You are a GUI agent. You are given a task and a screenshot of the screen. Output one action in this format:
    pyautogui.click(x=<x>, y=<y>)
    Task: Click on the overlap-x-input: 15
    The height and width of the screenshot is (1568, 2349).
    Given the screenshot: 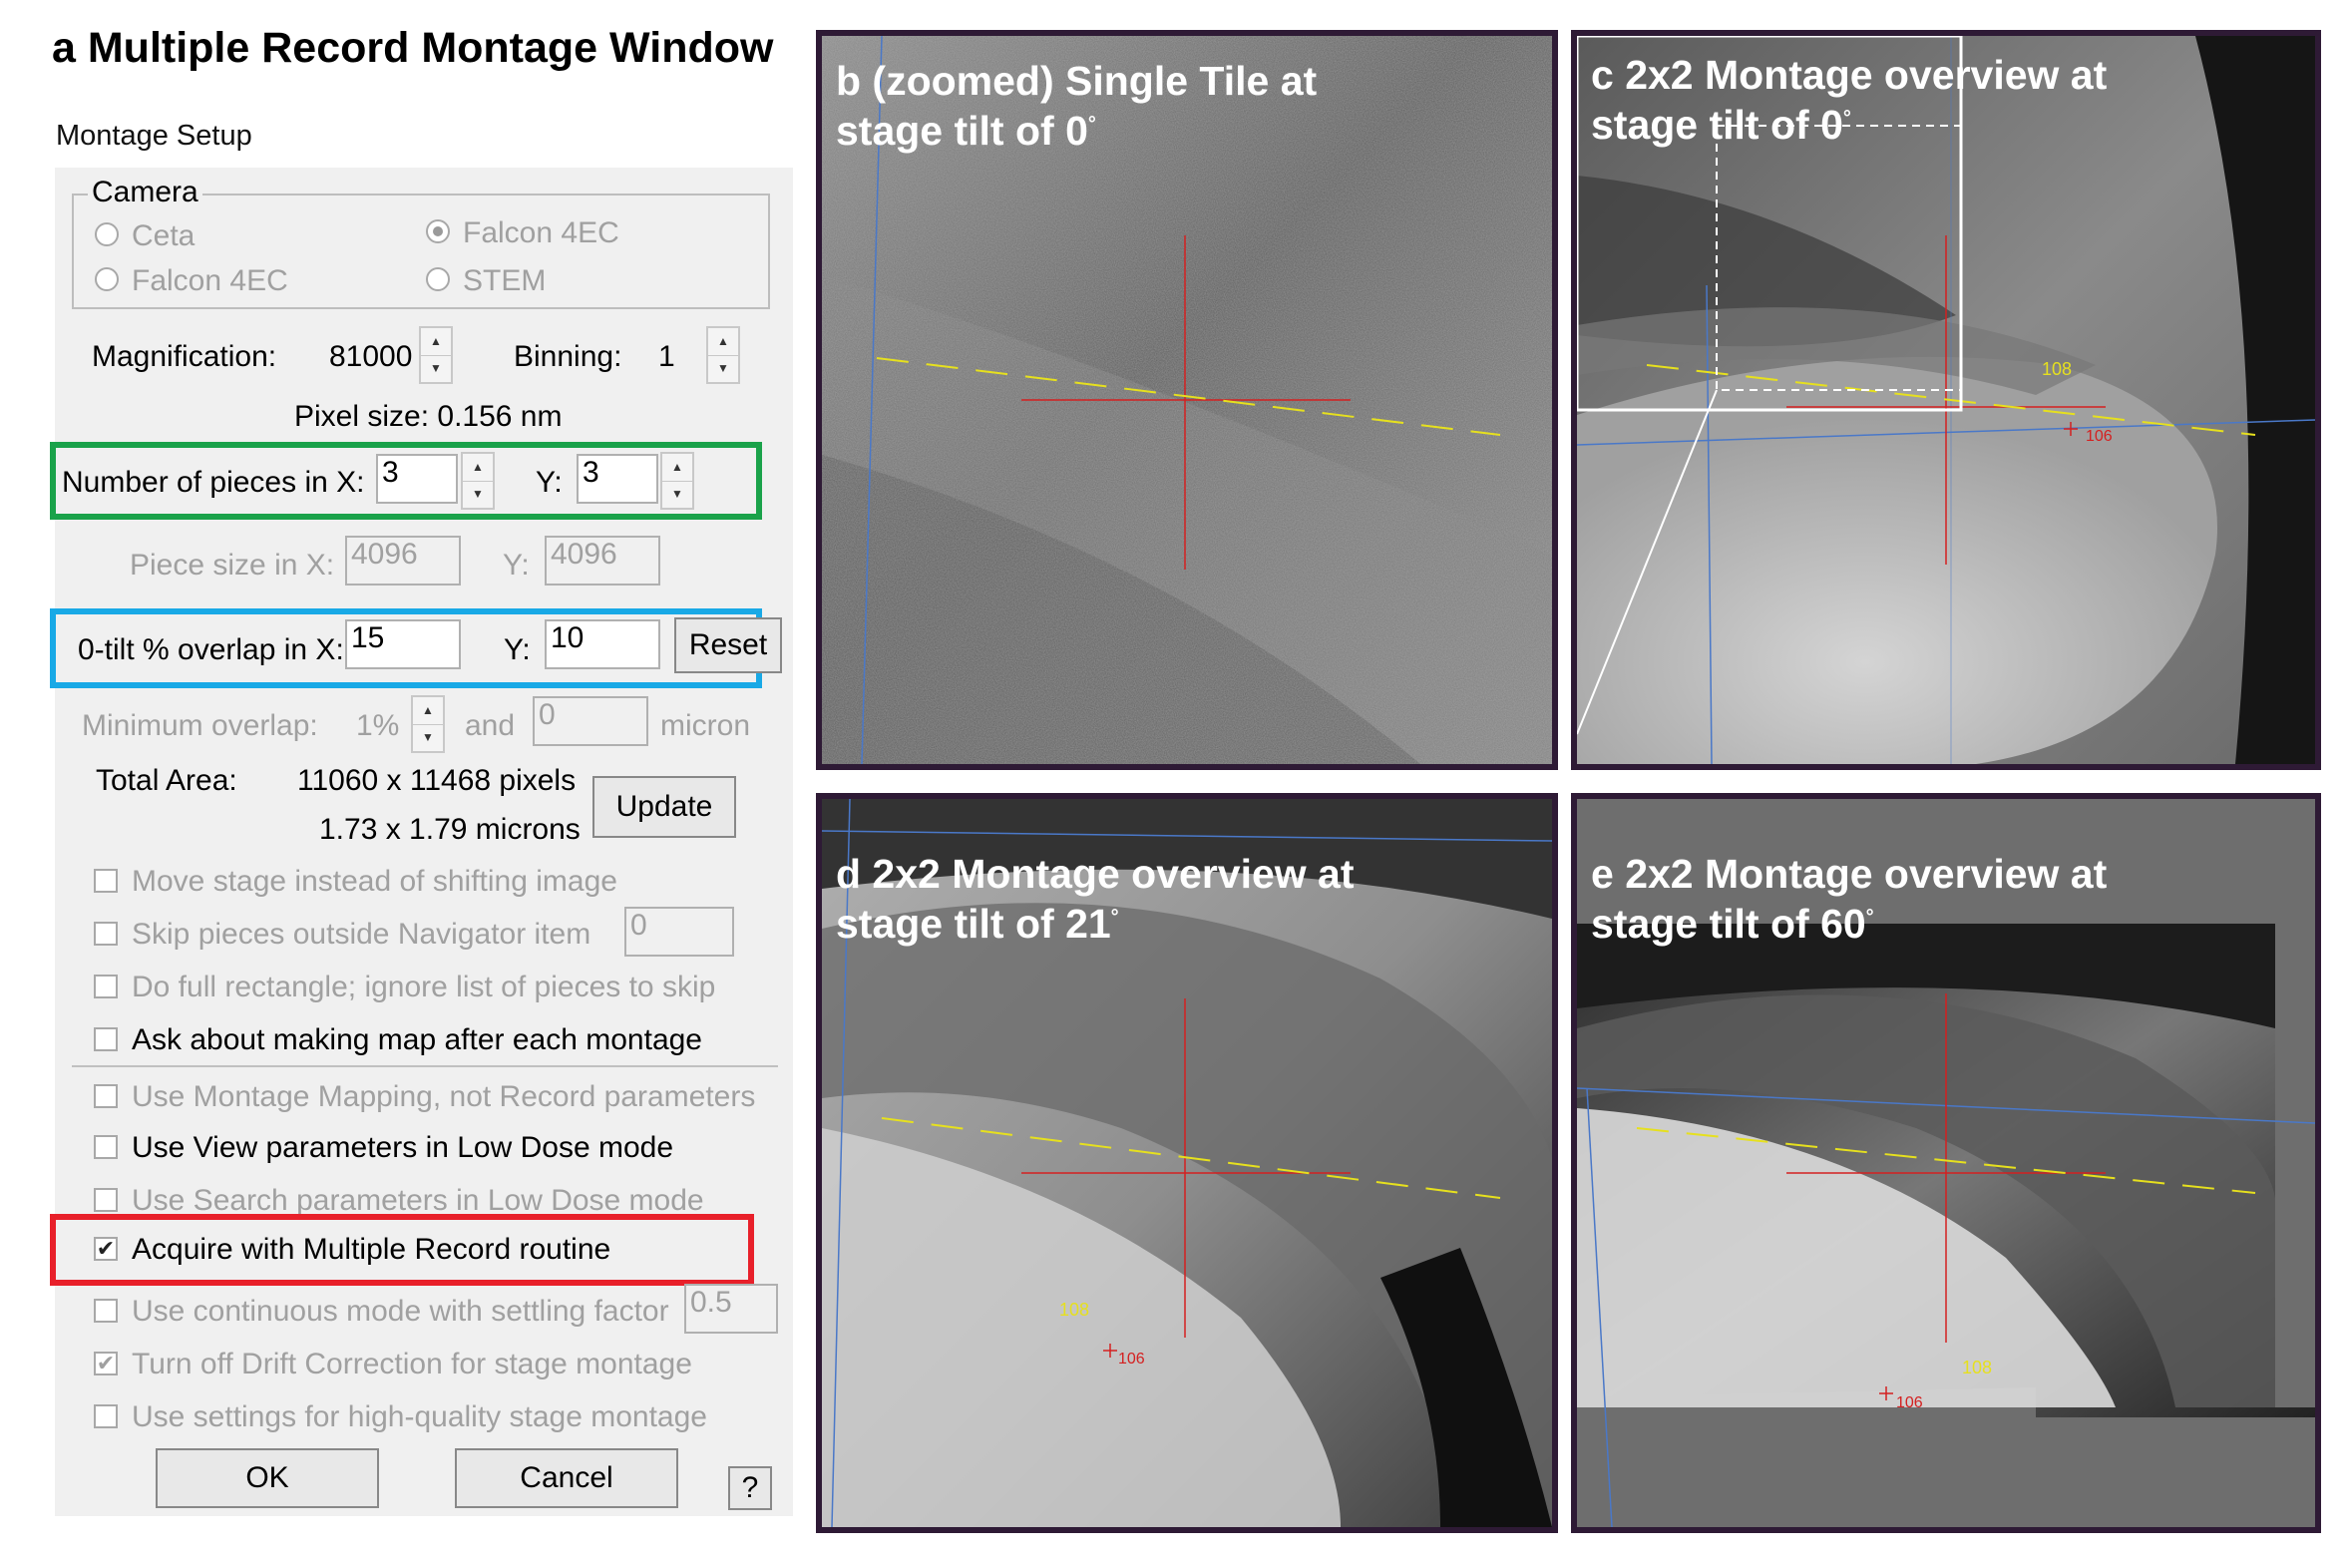 What is the action you would take?
    pyautogui.click(x=403, y=644)
    